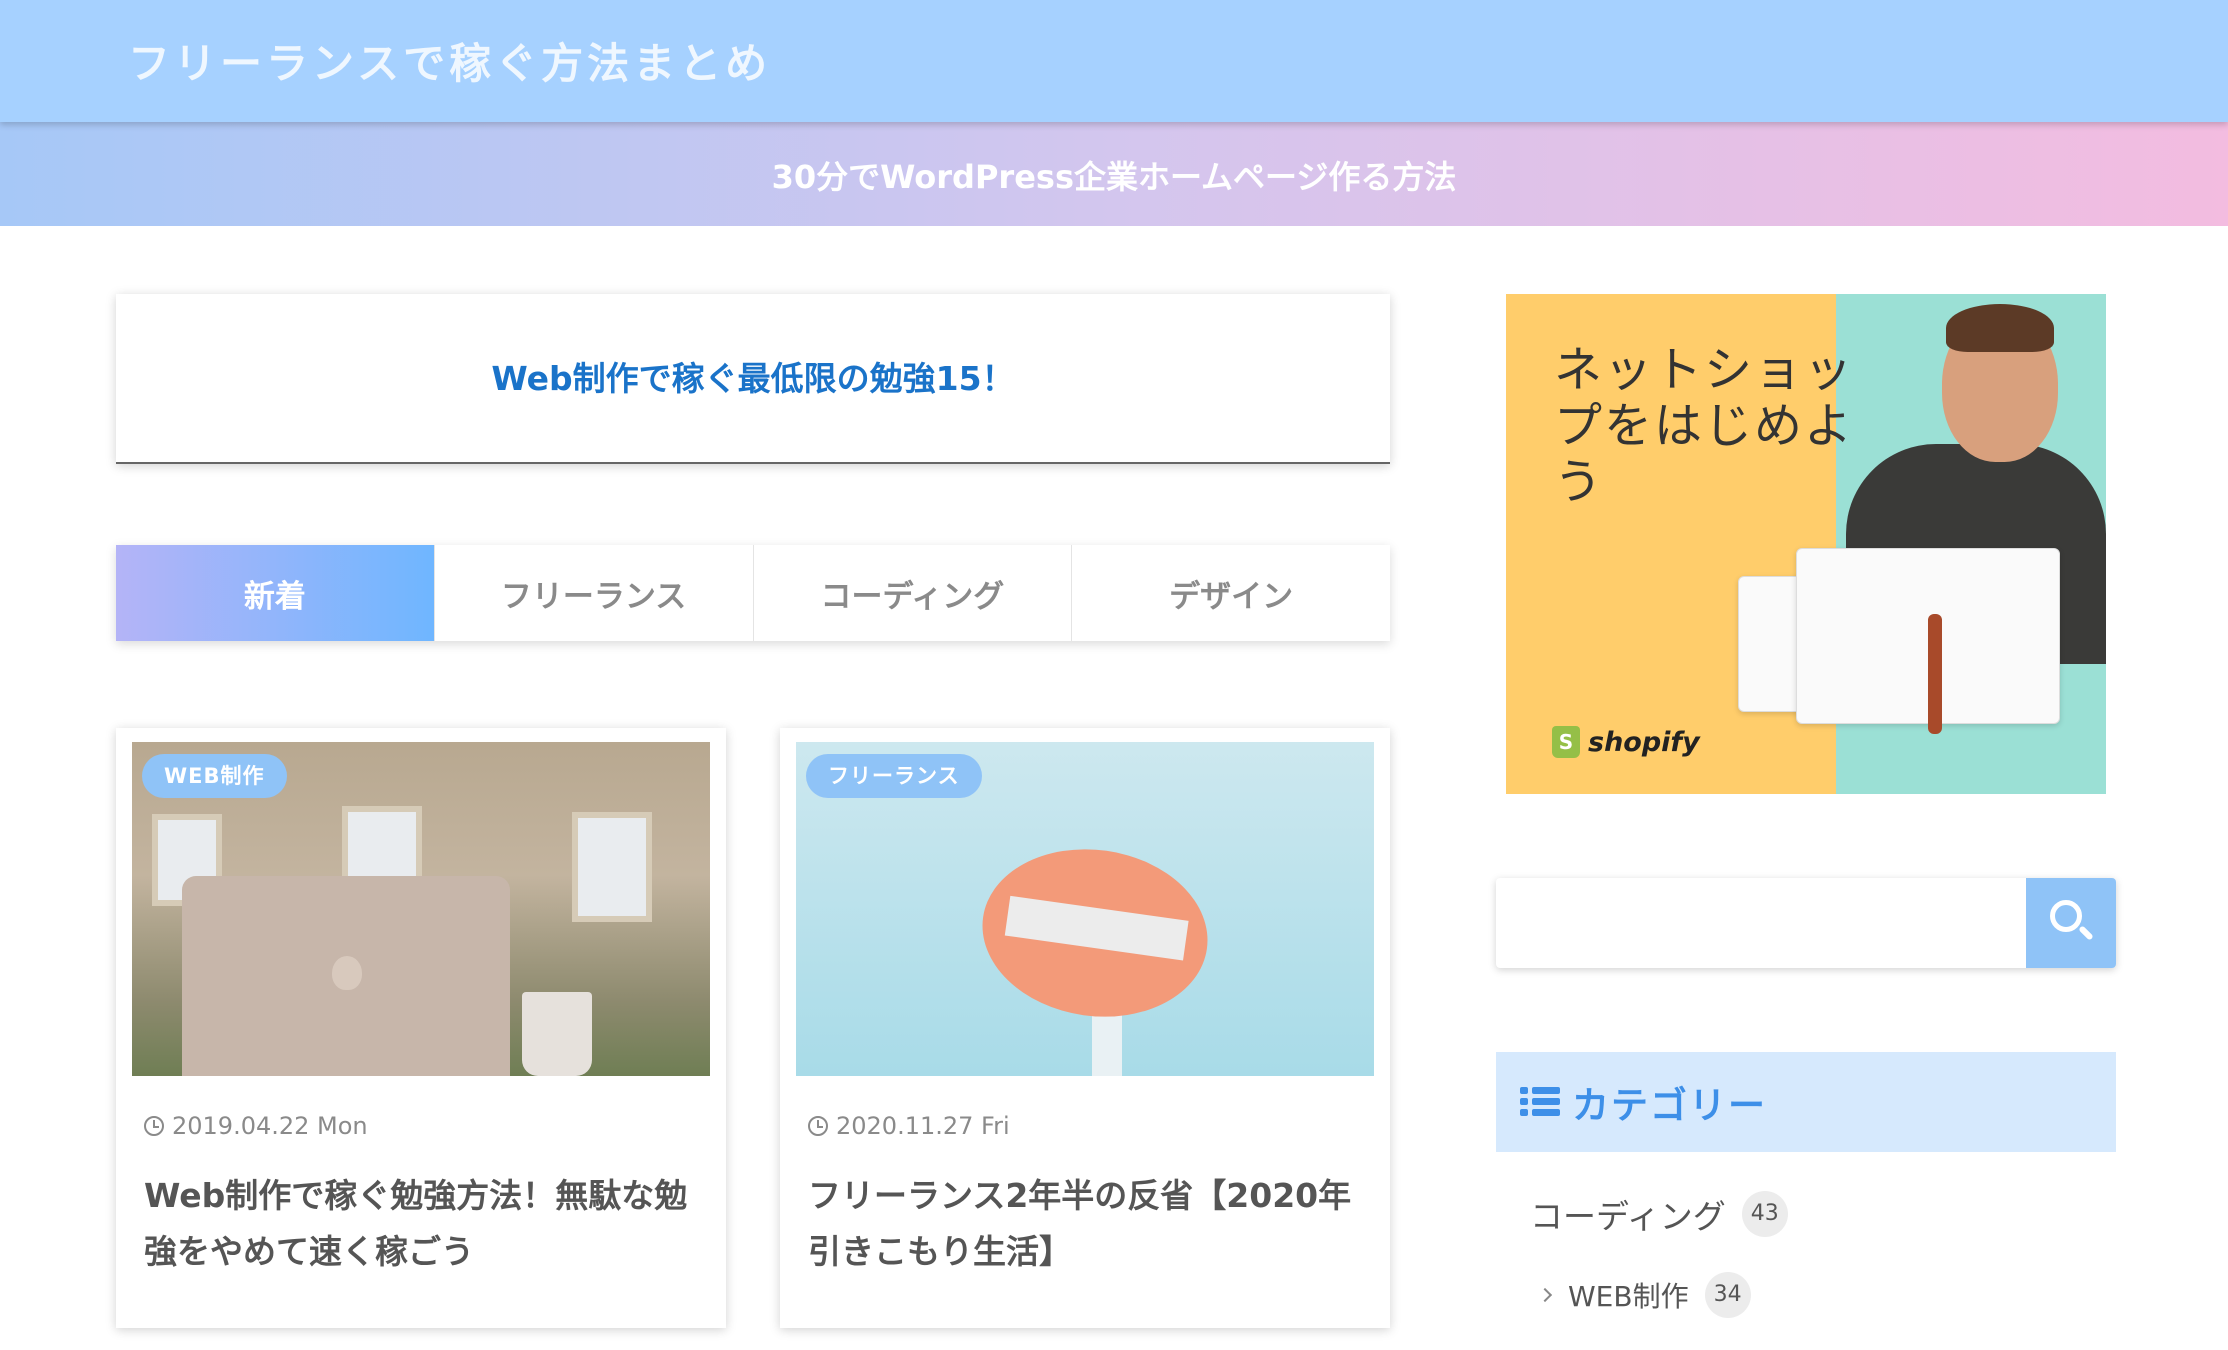 The width and height of the screenshot is (2228, 1350). What do you see at coordinates (1626, 742) in the screenshot?
I see `shopify-logo: S shopify` at bounding box center [1626, 742].